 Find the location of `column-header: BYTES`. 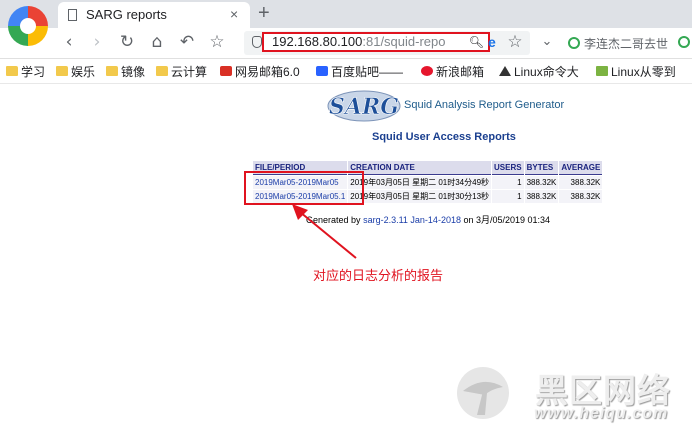

column-header: BYTES is located at coordinates (541, 168).